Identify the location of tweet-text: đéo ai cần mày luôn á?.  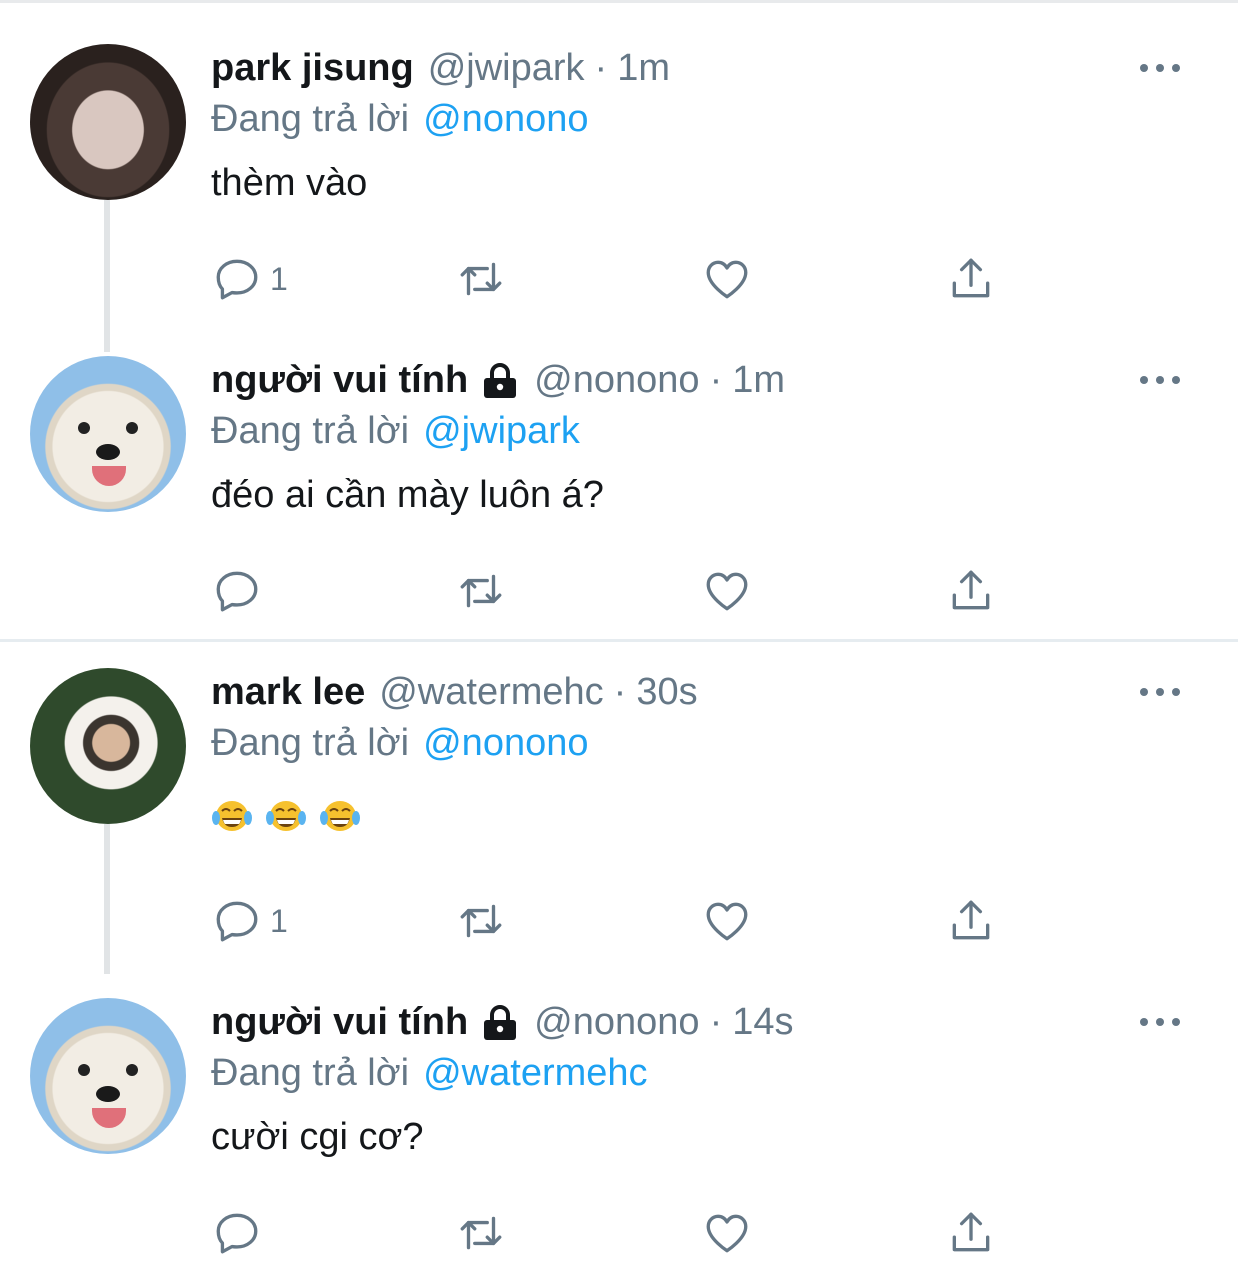
(407, 495).